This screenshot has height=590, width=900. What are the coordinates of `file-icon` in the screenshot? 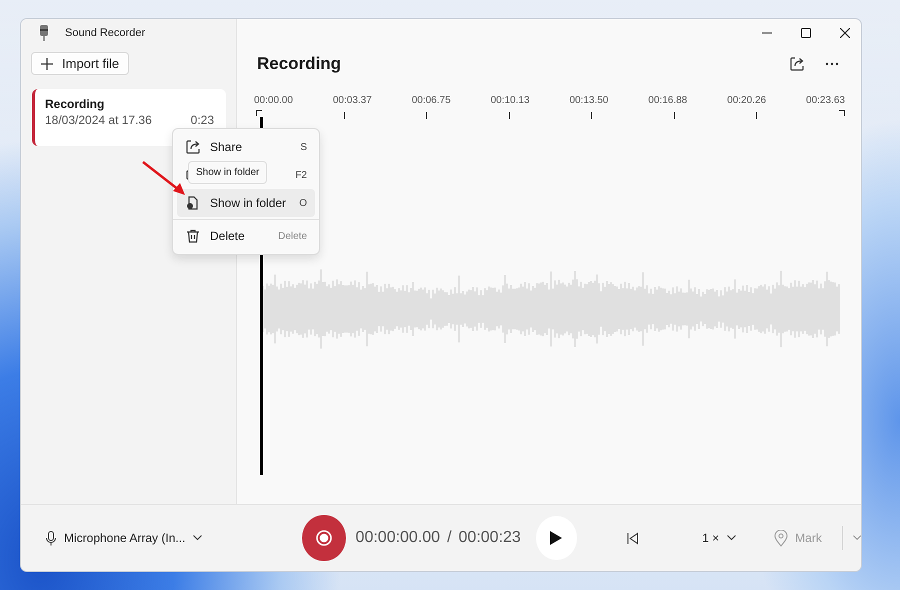 It's located at (193, 203).